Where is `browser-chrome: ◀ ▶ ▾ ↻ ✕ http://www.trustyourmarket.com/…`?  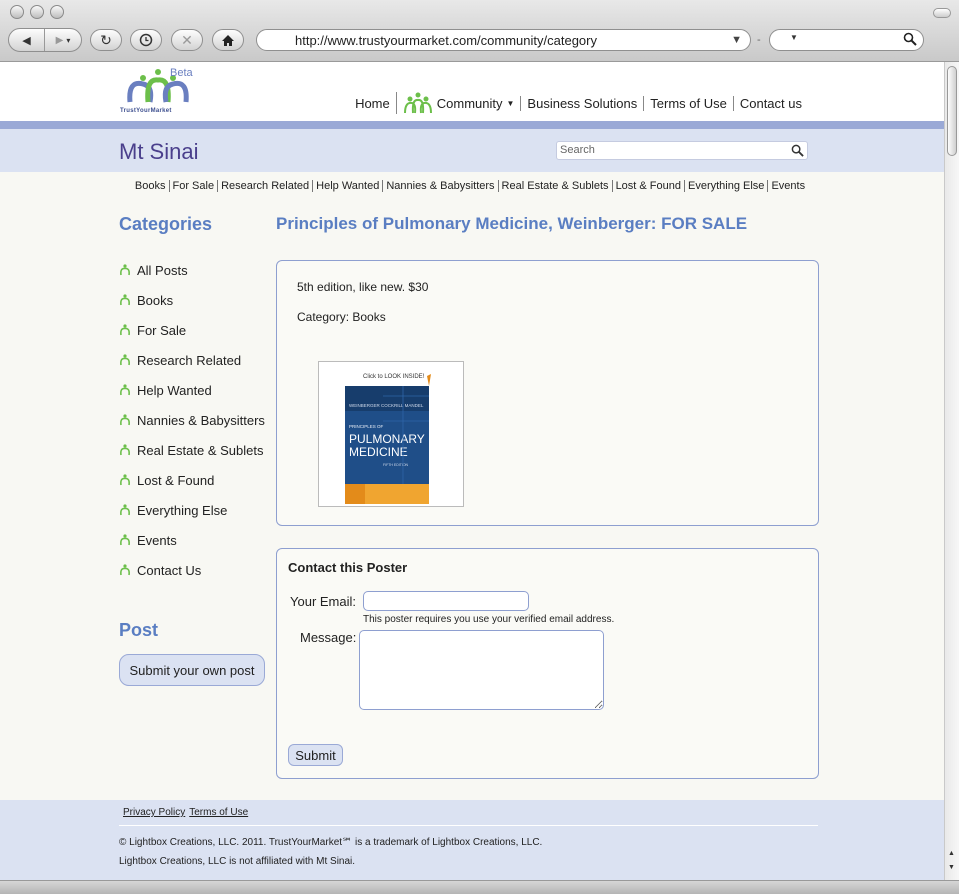
browser-chrome: ◀ ▶ ▾ ↻ ✕ http://www.trustyourmarket.com/… is located at coordinates (479, 31).